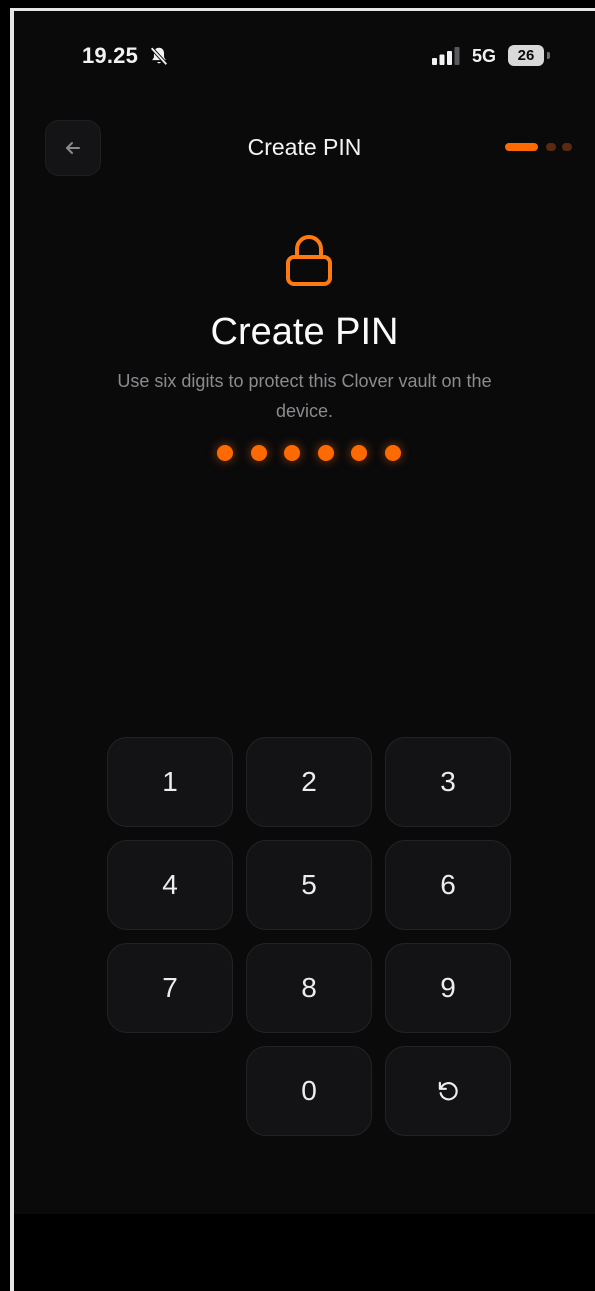  I want to click on network-type: 5G, so click(484, 56).